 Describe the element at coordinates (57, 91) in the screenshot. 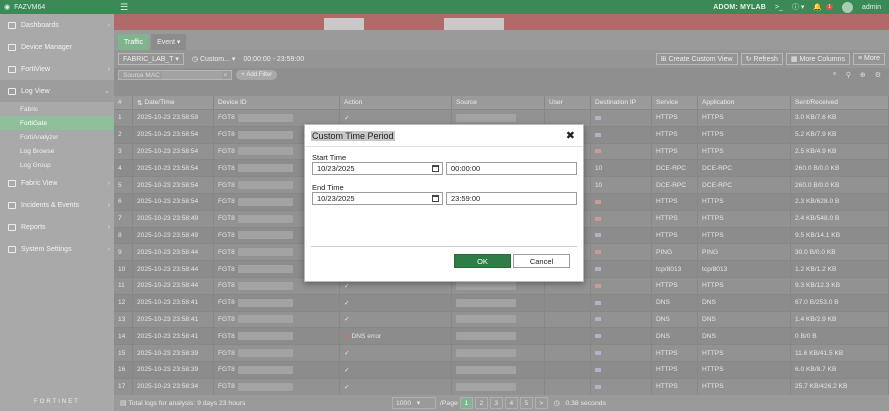

I see `sidebar-item-log-view: Log View ⌄` at that location.